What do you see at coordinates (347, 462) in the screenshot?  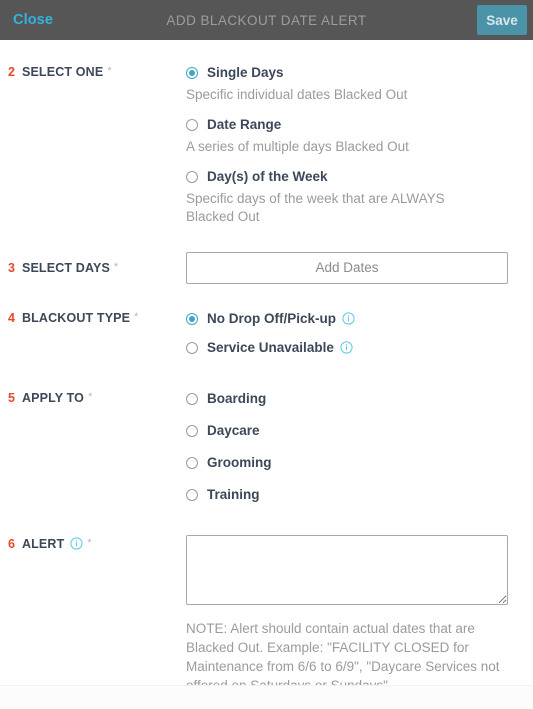 I see `radio-grooming: Grooming` at bounding box center [347, 462].